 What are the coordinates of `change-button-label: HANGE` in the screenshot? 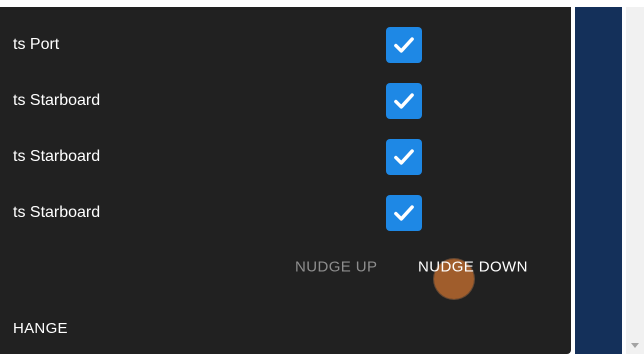 It's located at (40, 328).